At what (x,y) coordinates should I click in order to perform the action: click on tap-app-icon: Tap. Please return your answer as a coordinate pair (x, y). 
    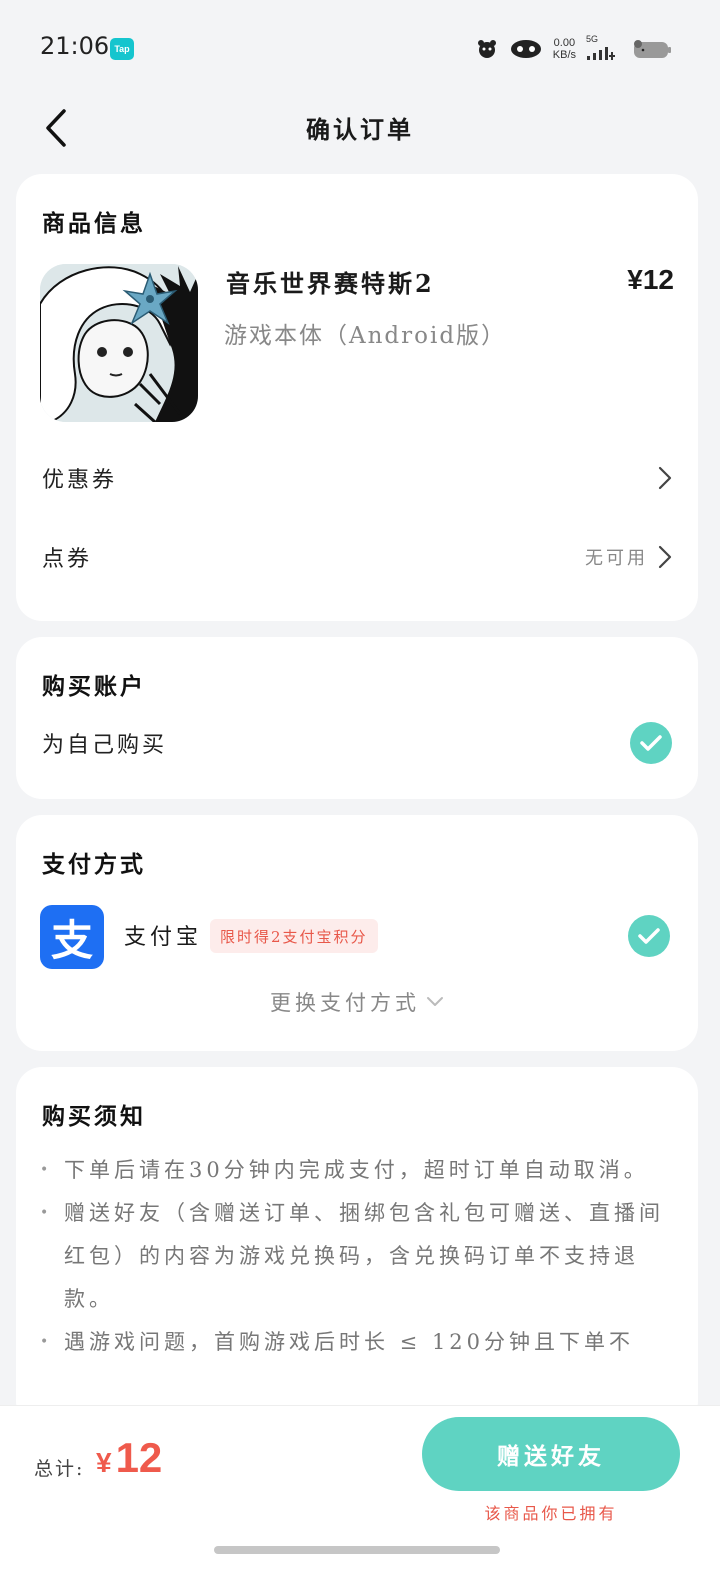
    Looking at the image, I should click on (122, 49).